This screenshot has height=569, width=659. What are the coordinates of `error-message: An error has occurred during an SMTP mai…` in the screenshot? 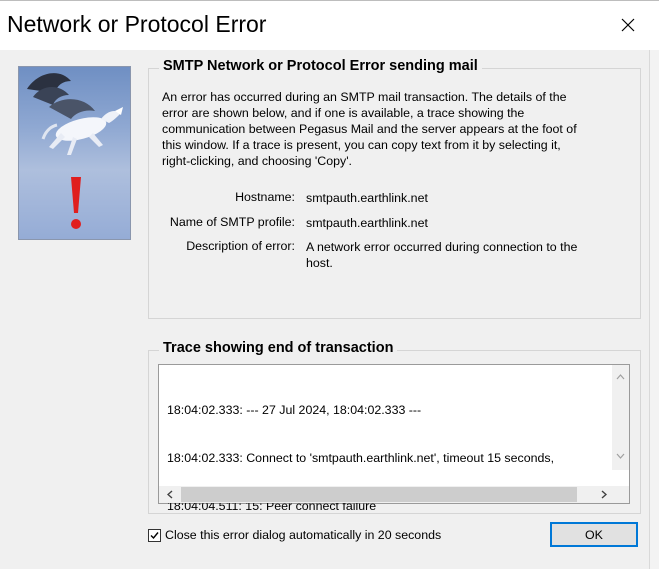 It's located at (392, 129).